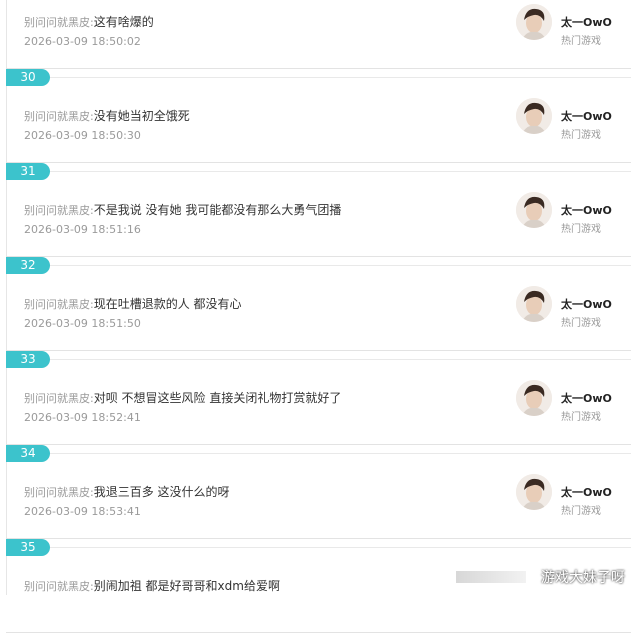 The image size is (631, 633). Describe the element at coordinates (28, 453) in the screenshot. I see `comment-number-badge: 34` at that location.